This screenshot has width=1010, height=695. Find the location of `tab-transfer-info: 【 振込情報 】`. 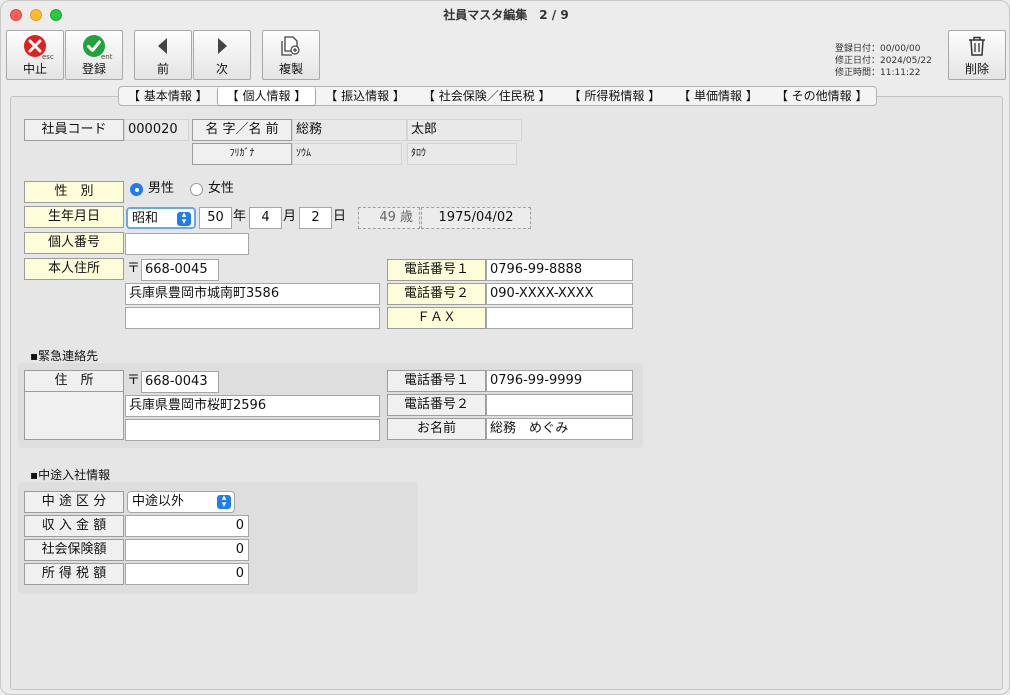

tab-transfer-info: 【 振込情報 】 is located at coordinates (365, 96).